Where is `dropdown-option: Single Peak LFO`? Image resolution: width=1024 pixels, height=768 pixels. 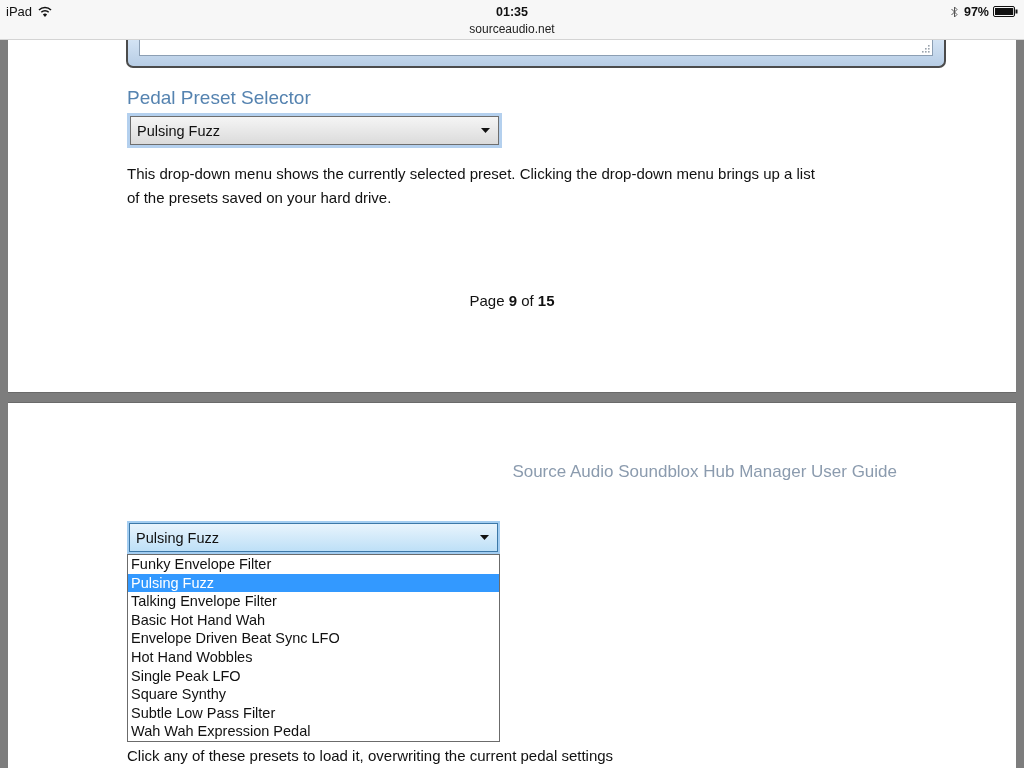 dropdown-option: Single Peak LFO is located at coordinates (313, 676).